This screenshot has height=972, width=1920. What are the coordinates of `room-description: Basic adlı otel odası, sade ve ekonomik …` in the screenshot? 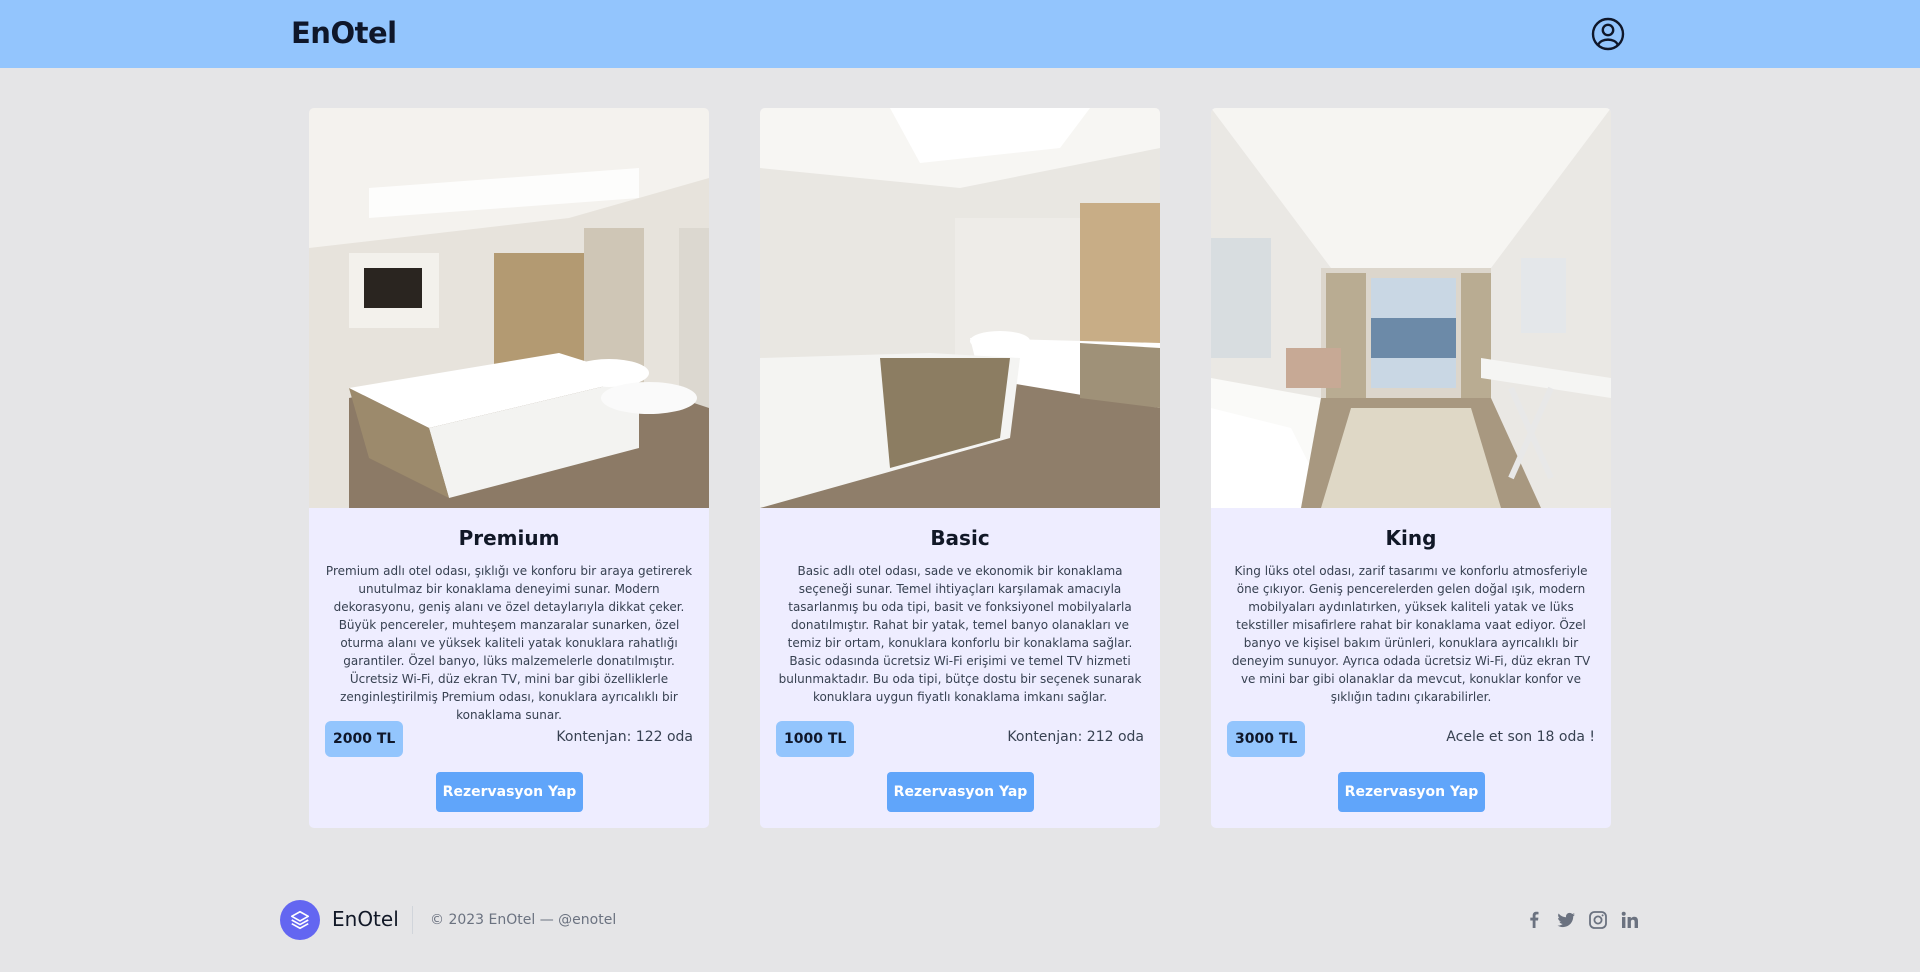 It's located at (960, 634).